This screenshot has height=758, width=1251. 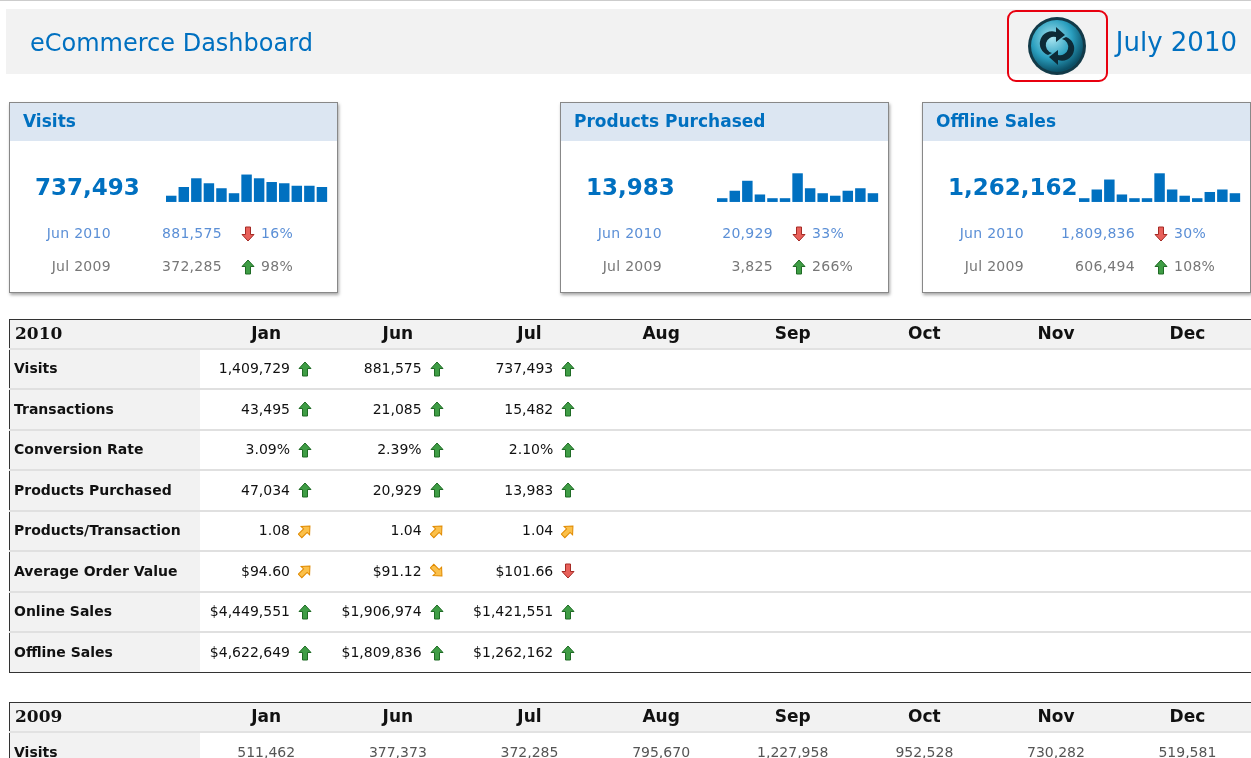 What do you see at coordinates (529, 490) in the screenshot?
I see `table-value: 13,983` at bounding box center [529, 490].